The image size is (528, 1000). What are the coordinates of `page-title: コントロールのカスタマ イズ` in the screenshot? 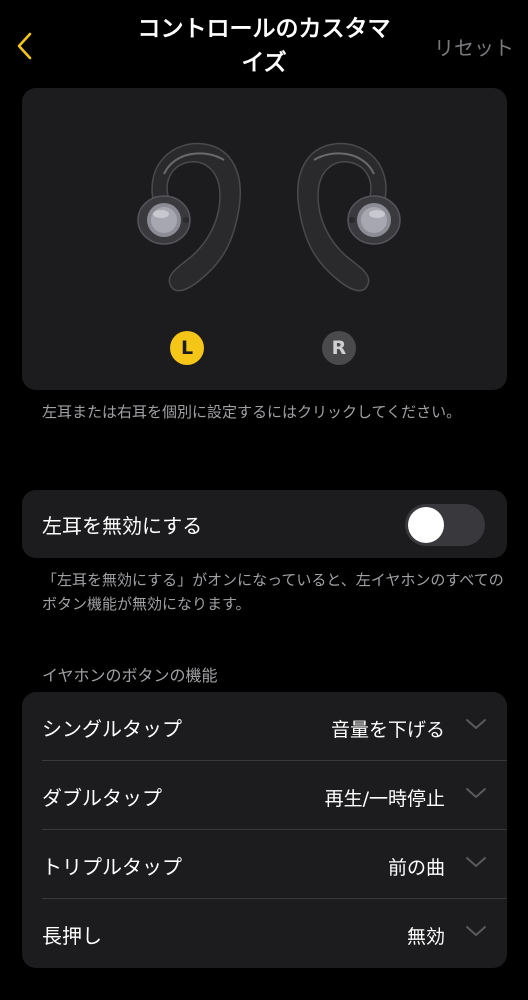 It's located at (264, 46).